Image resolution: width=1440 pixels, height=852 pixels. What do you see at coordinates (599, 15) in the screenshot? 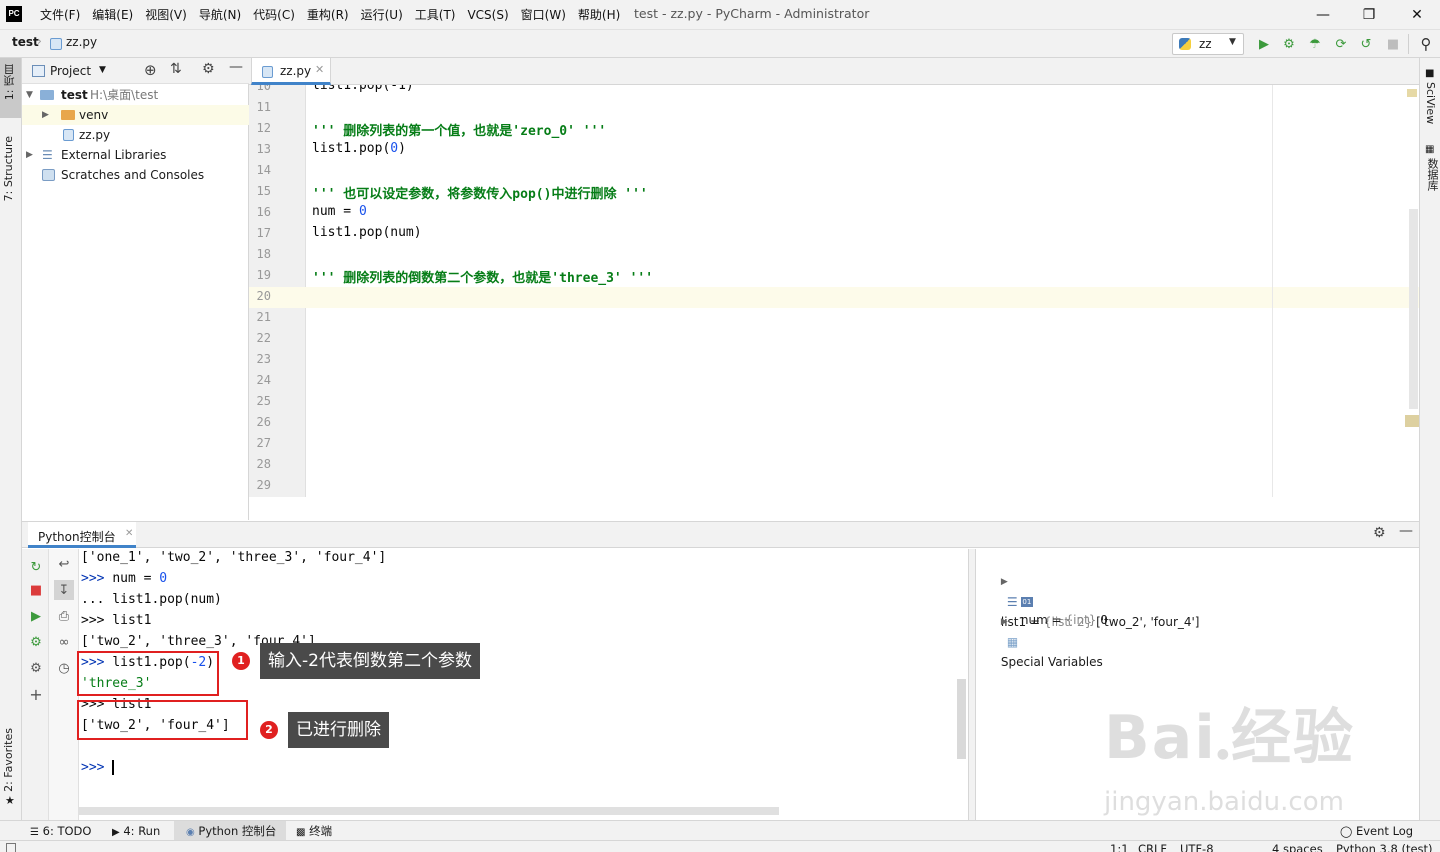
I see `menu-help: 帮助(H)` at bounding box center [599, 15].